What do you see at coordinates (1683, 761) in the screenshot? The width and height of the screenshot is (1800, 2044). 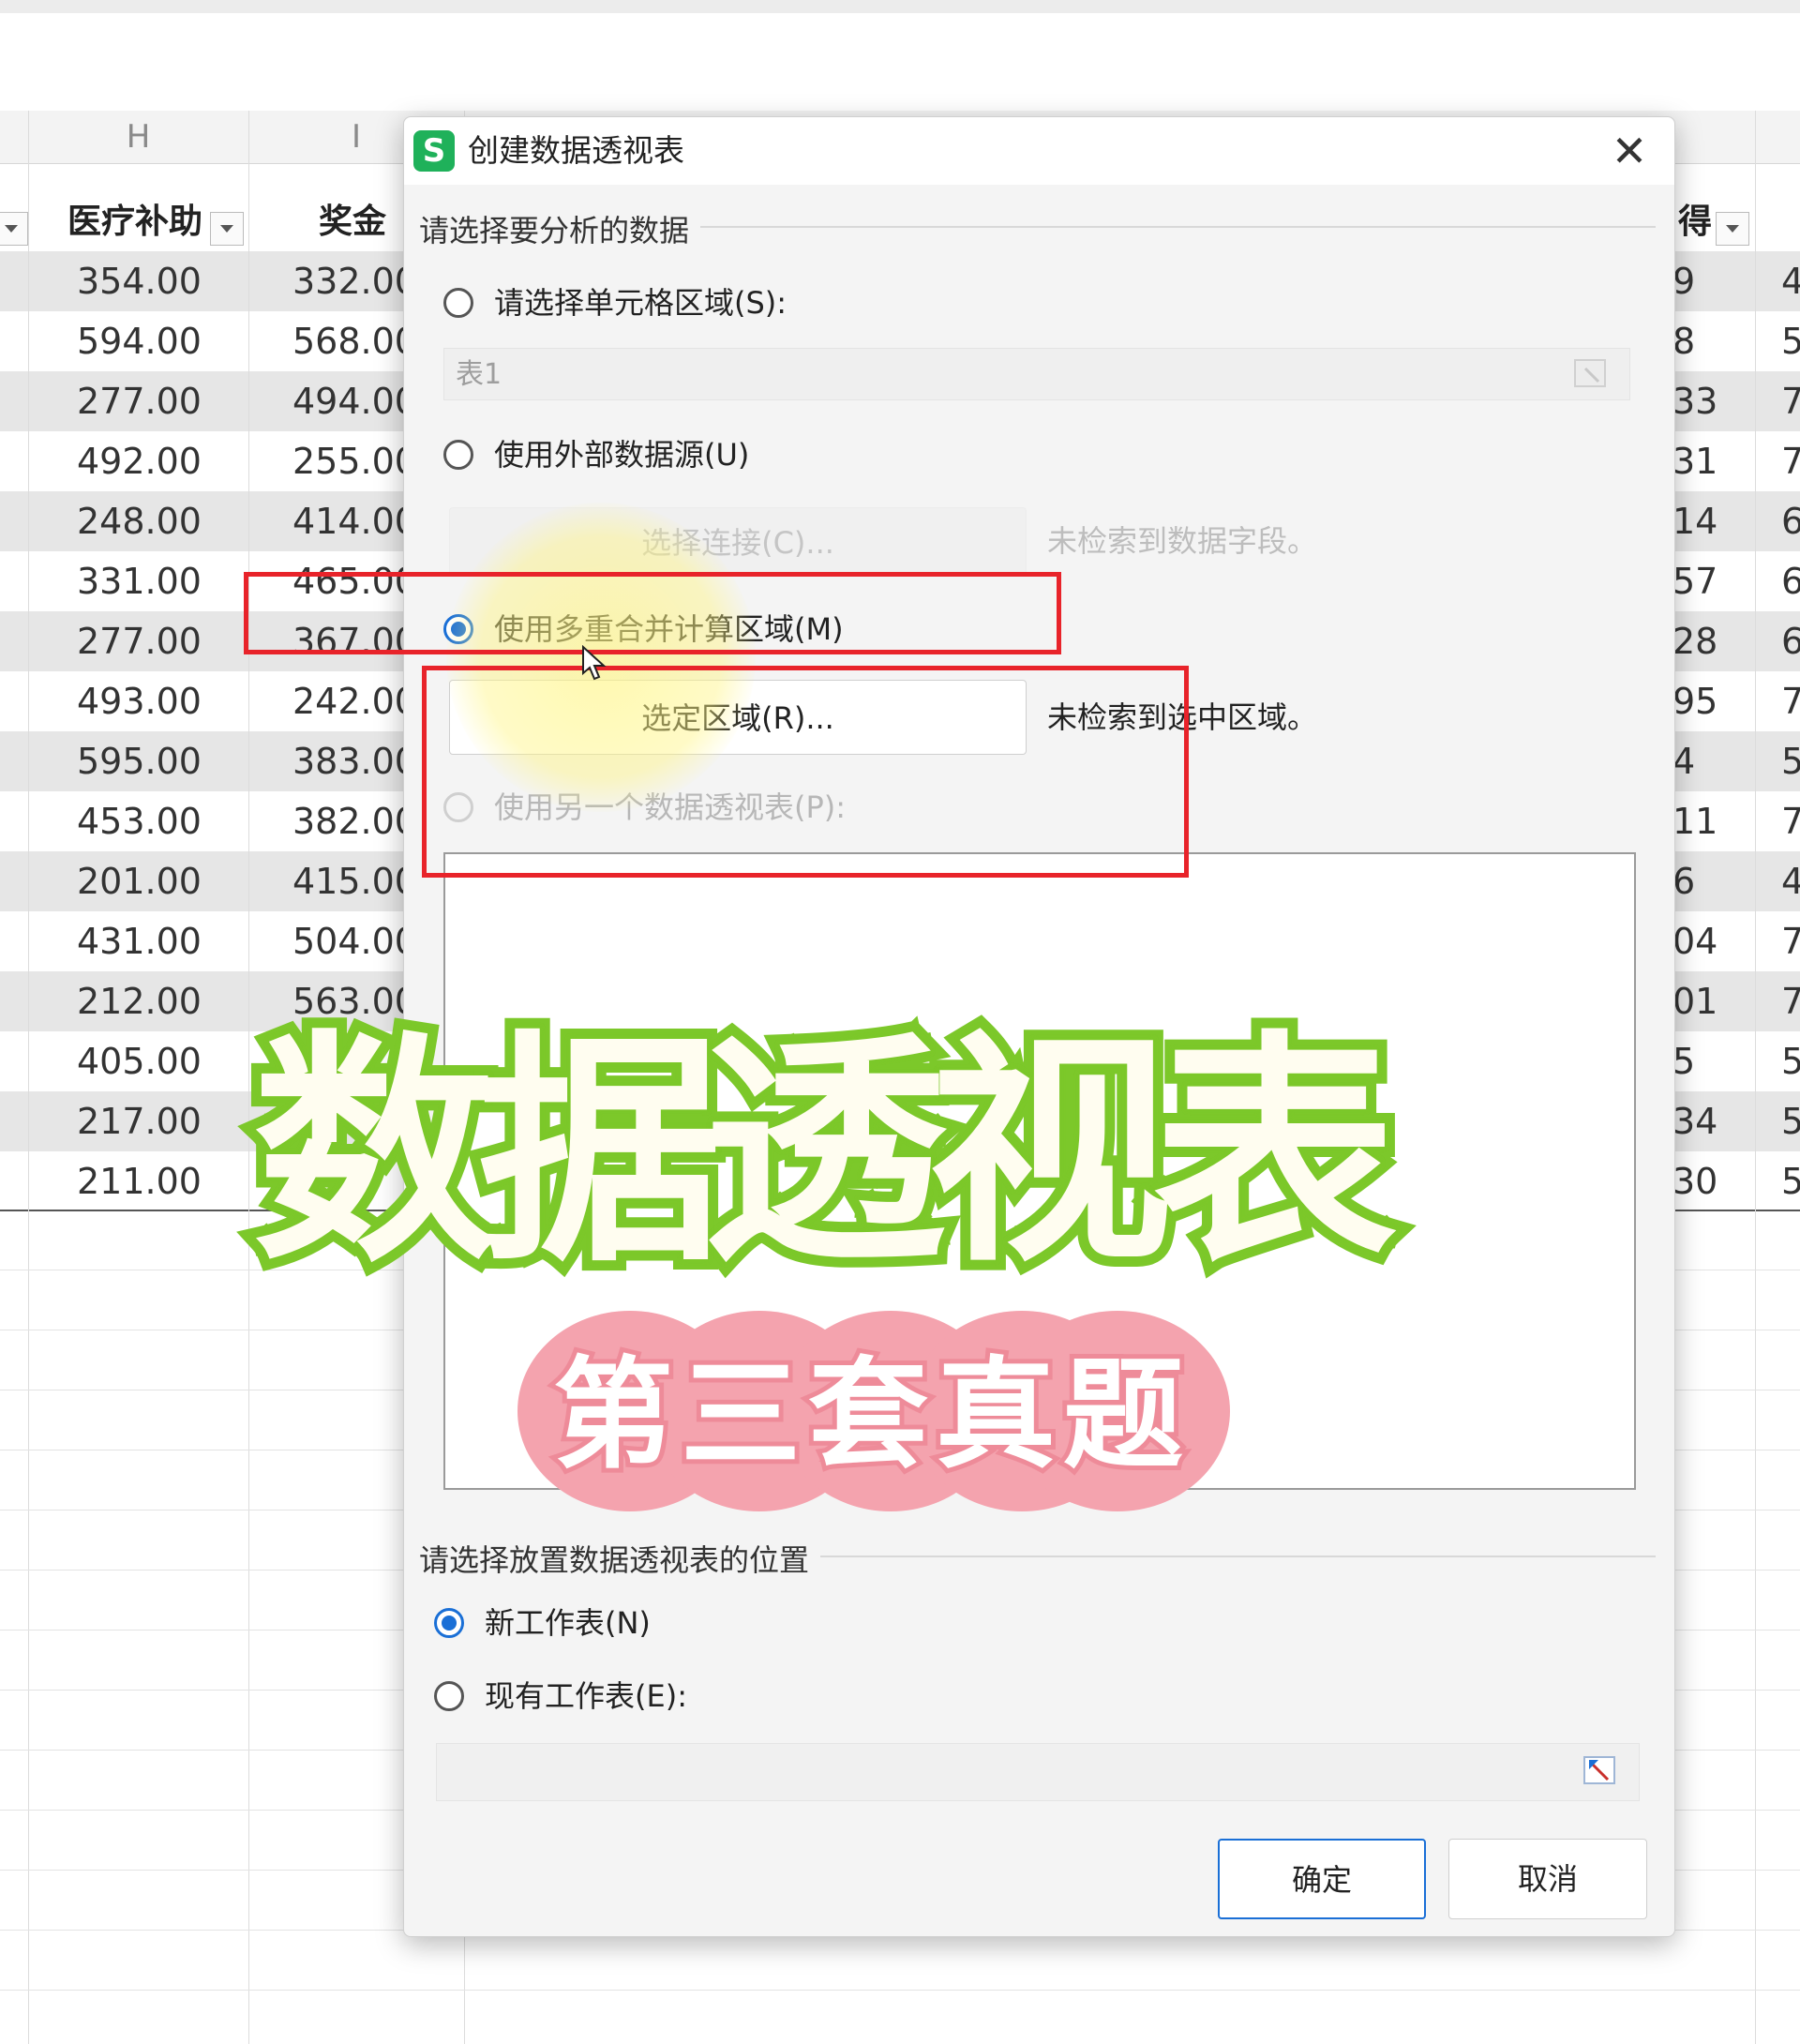 I see `cell-right-partial: 4` at bounding box center [1683, 761].